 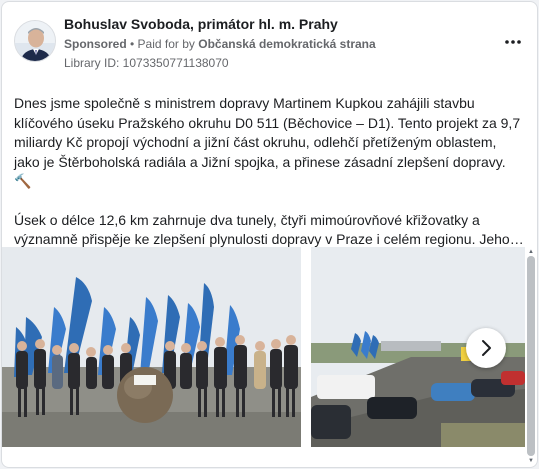 I want to click on scrollbar-thumb, so click(x=531, y=356).